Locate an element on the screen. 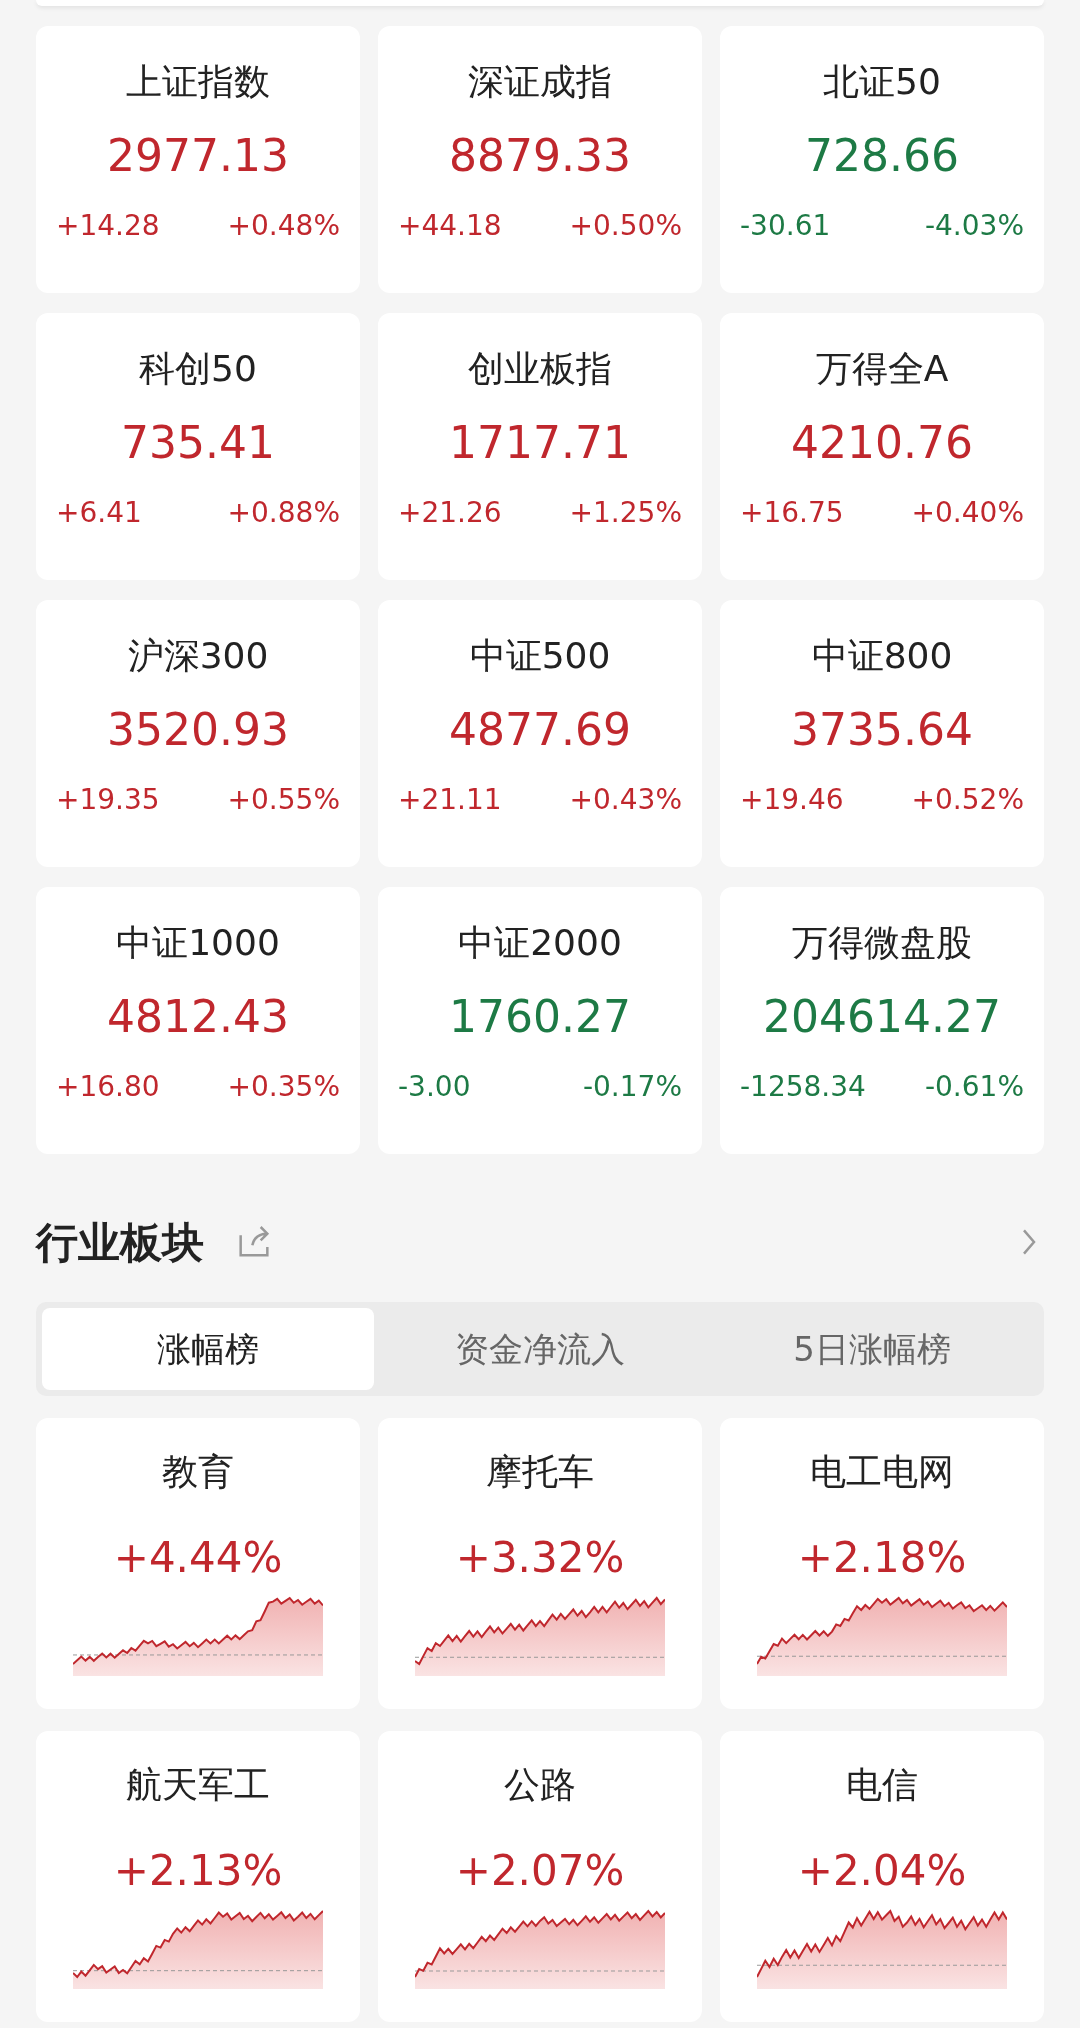 Image resolution: width=1080 pixels, height=2028 pixels. index-name: 中证800 is located at coordinates (882, 656).